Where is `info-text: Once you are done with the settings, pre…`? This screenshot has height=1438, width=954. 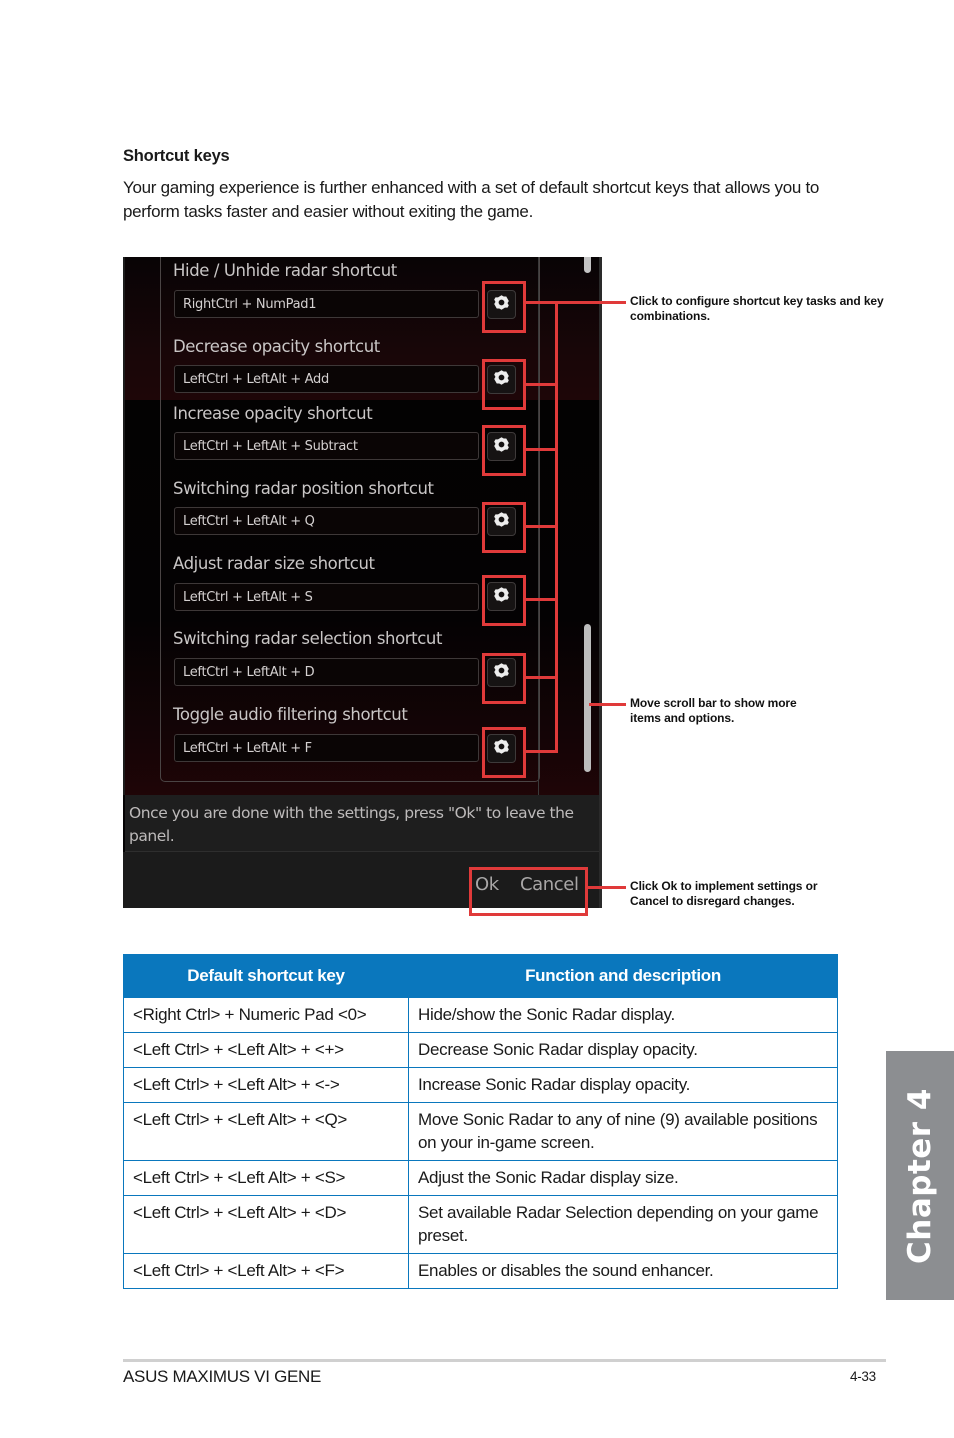 info-text: Once you are done with the settings, pre… is located at coordinates (351, 824).